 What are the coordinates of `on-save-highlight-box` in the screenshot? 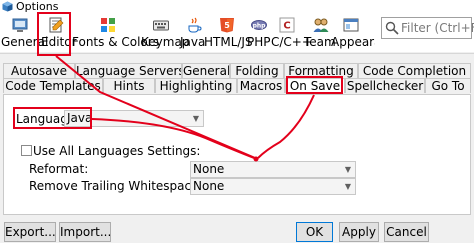 It's located at (314, 85).